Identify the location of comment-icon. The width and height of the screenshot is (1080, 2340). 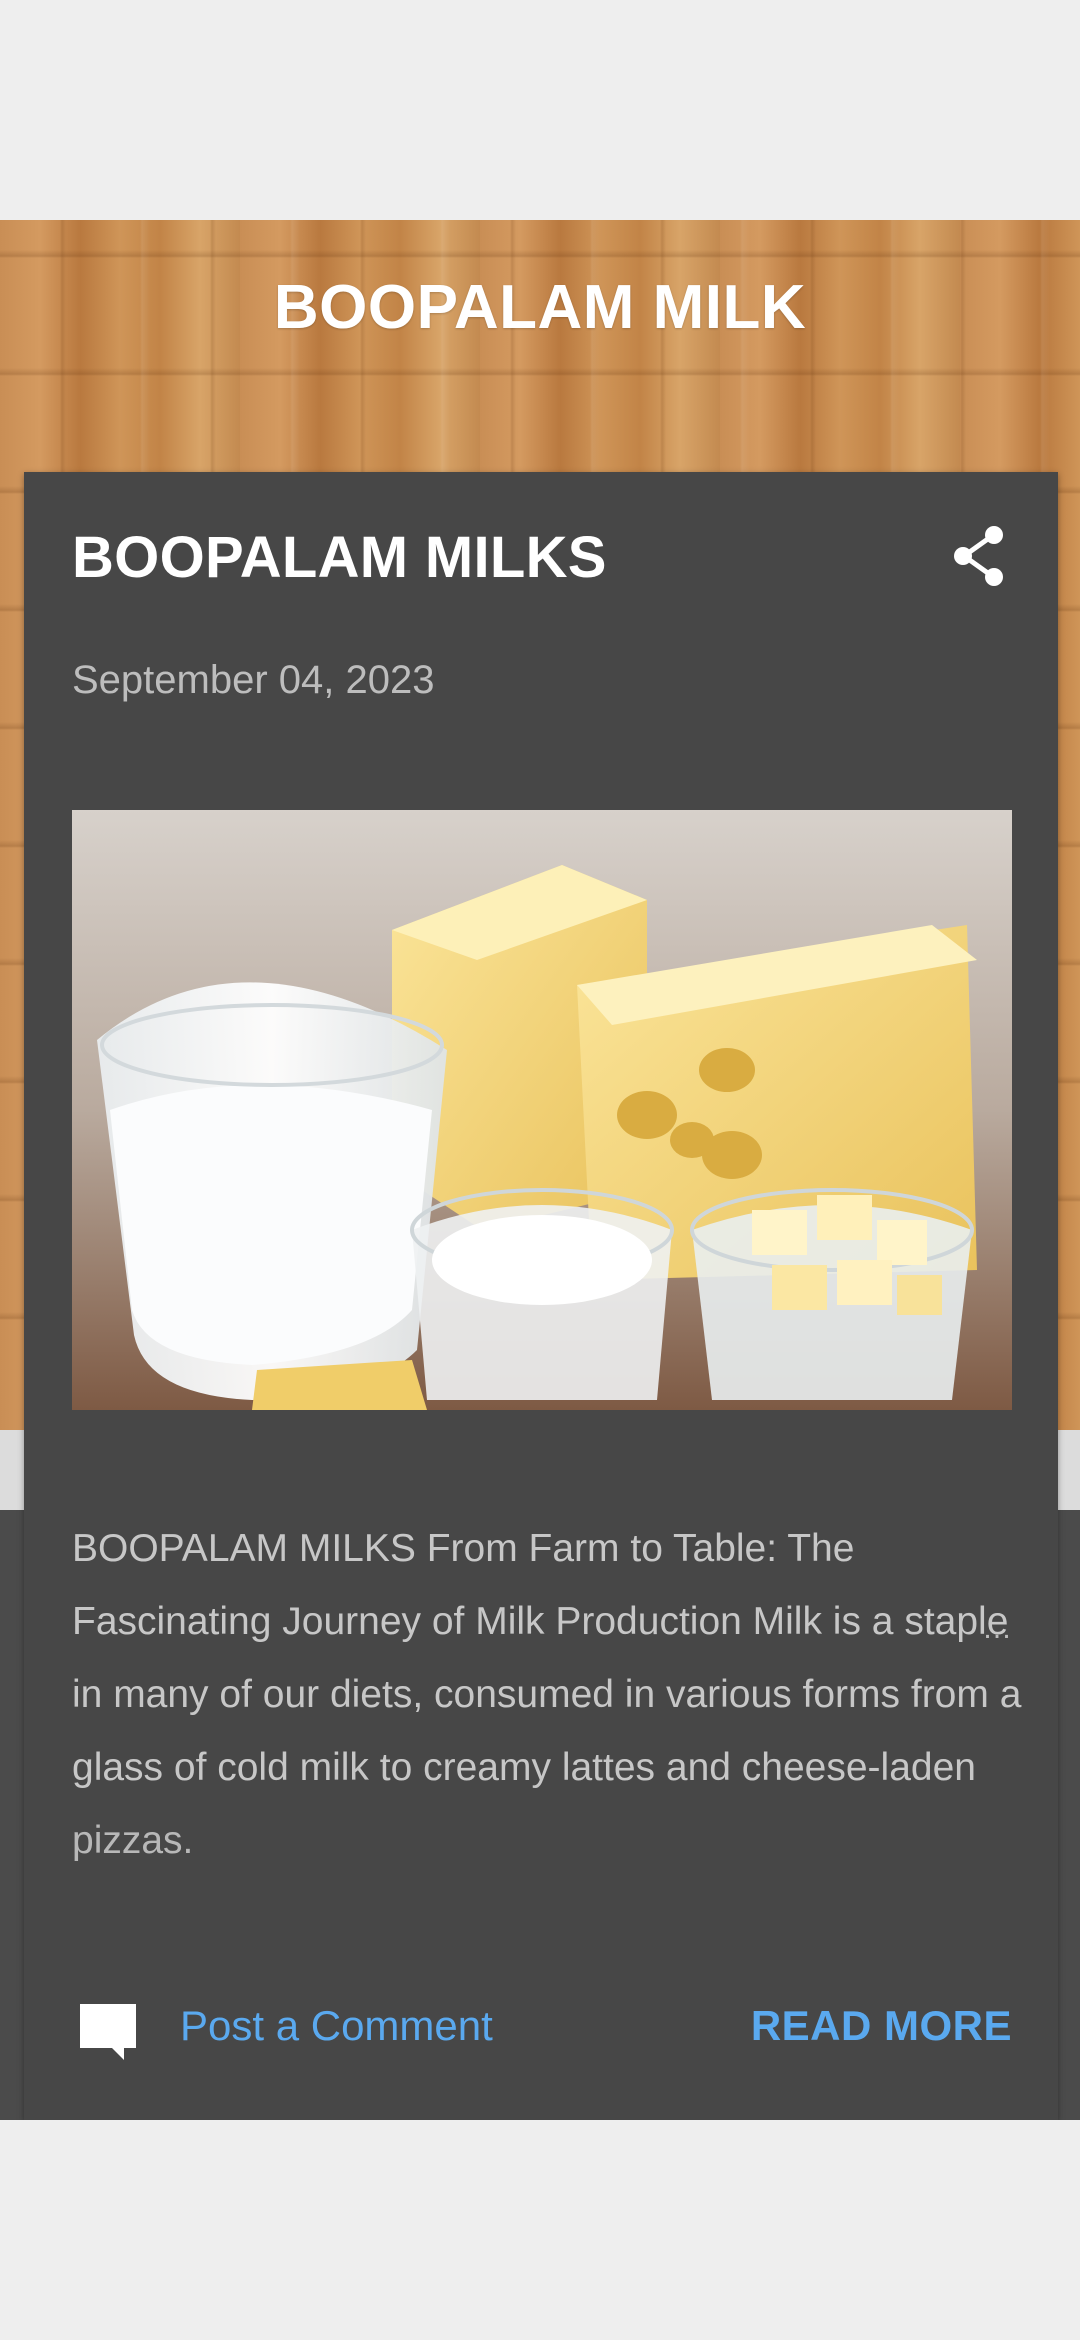
(108, 2032).